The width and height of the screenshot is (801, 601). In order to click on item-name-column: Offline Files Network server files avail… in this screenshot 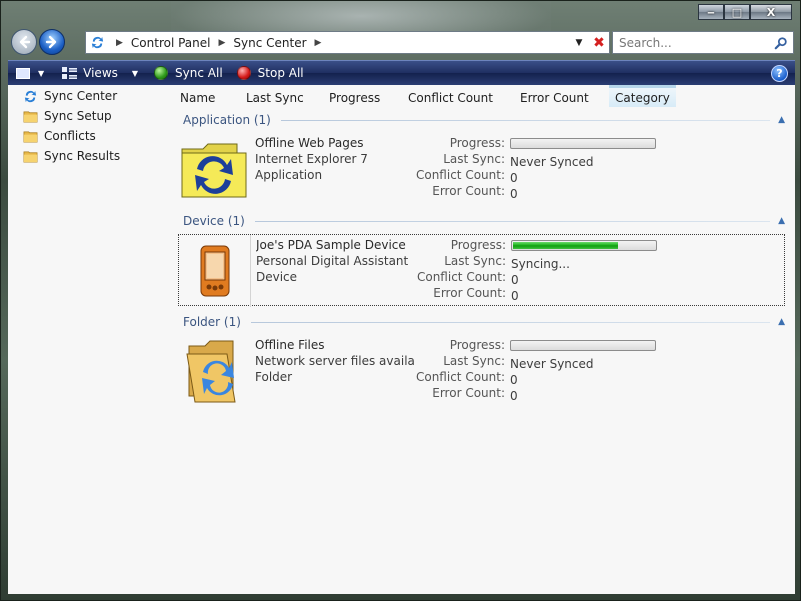, I will do `click(335, 361)`.